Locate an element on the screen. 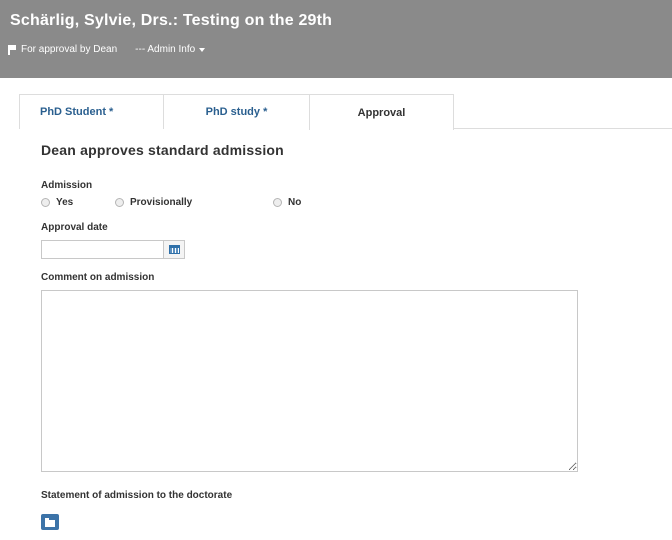  admission-provisionally-label: Provisionally is located at coordinates (161, 202).